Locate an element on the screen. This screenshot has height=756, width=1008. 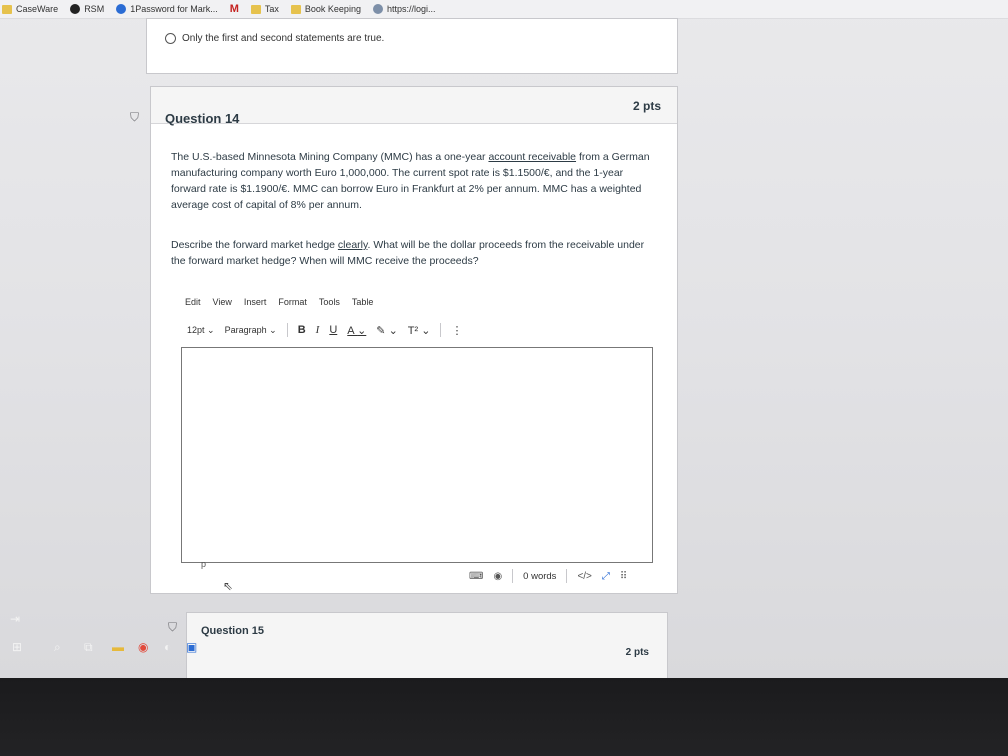
editor-status-bar: ⌨ ◉ 0 words </> ⤢ ⠿ is located at coordinates (548, 576).